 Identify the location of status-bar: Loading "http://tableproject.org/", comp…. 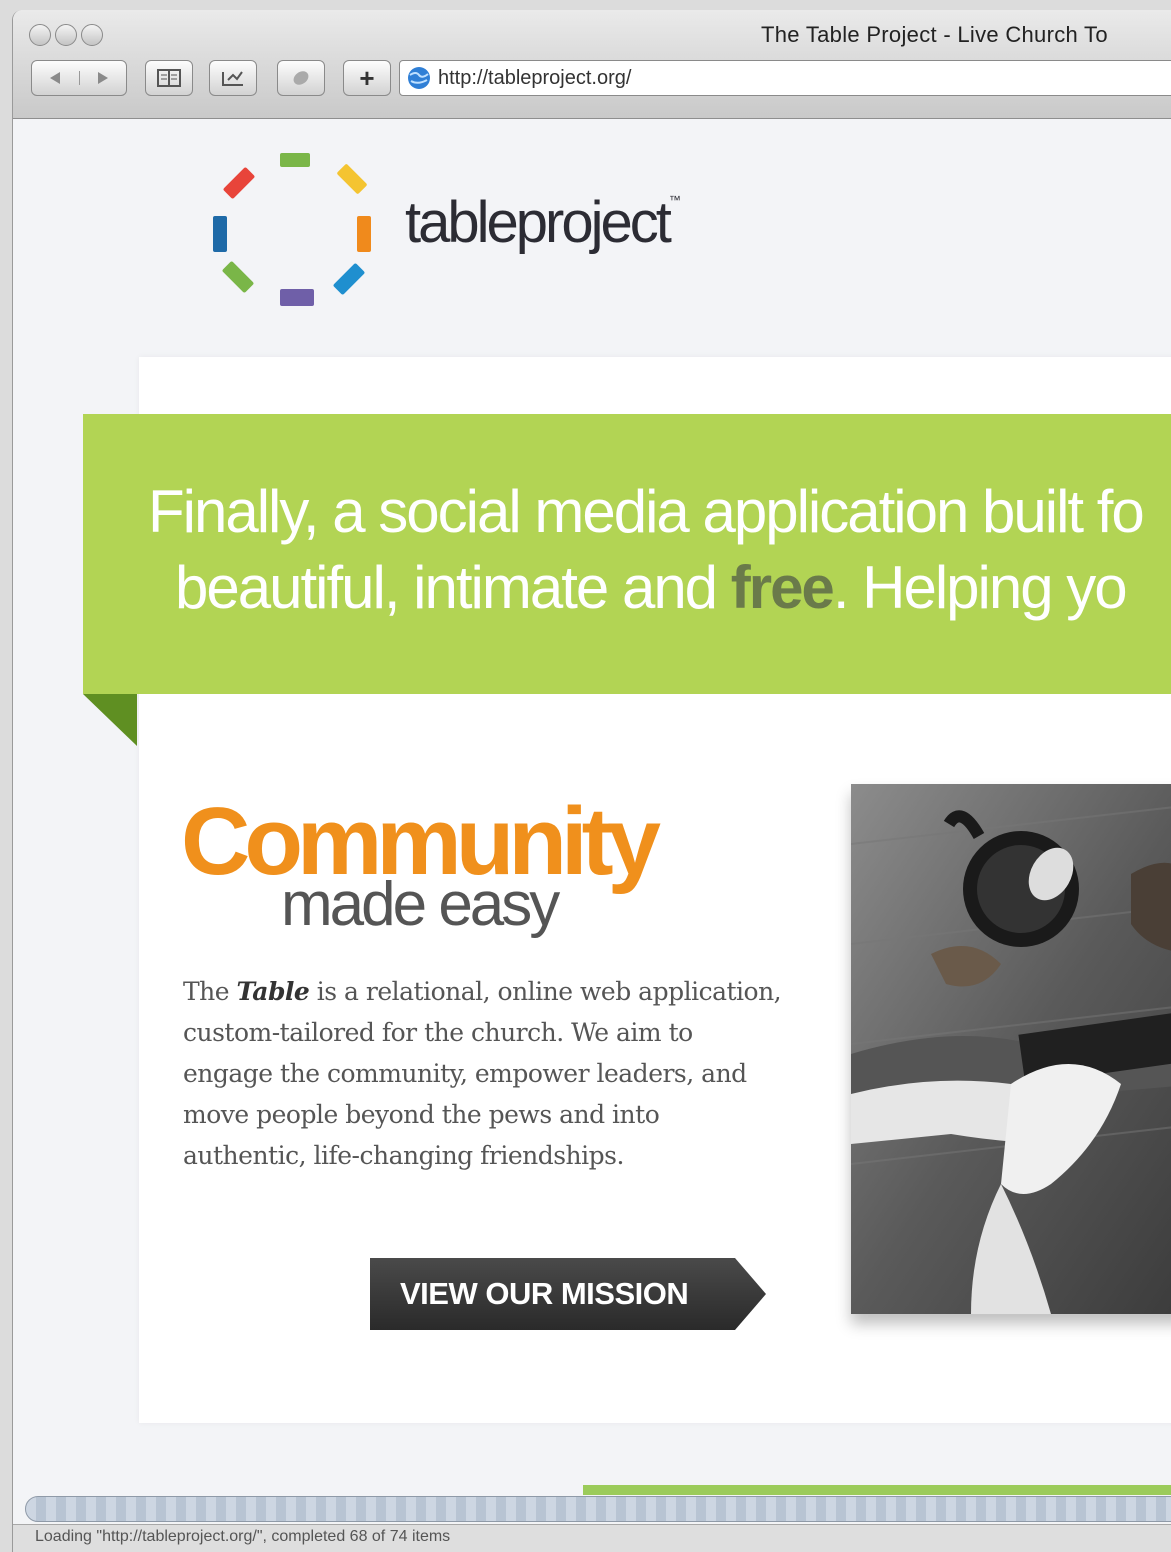
(592, 1538).